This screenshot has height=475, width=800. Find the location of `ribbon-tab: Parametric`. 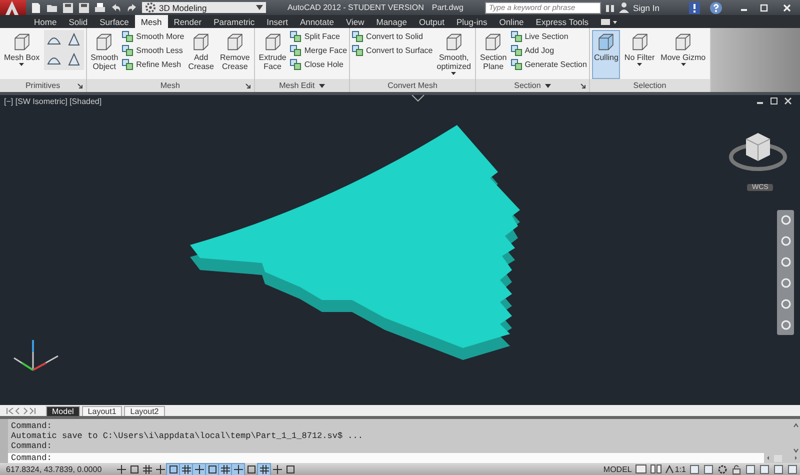

ribbon-tab: Parametric is located at coordinates (234, 21).